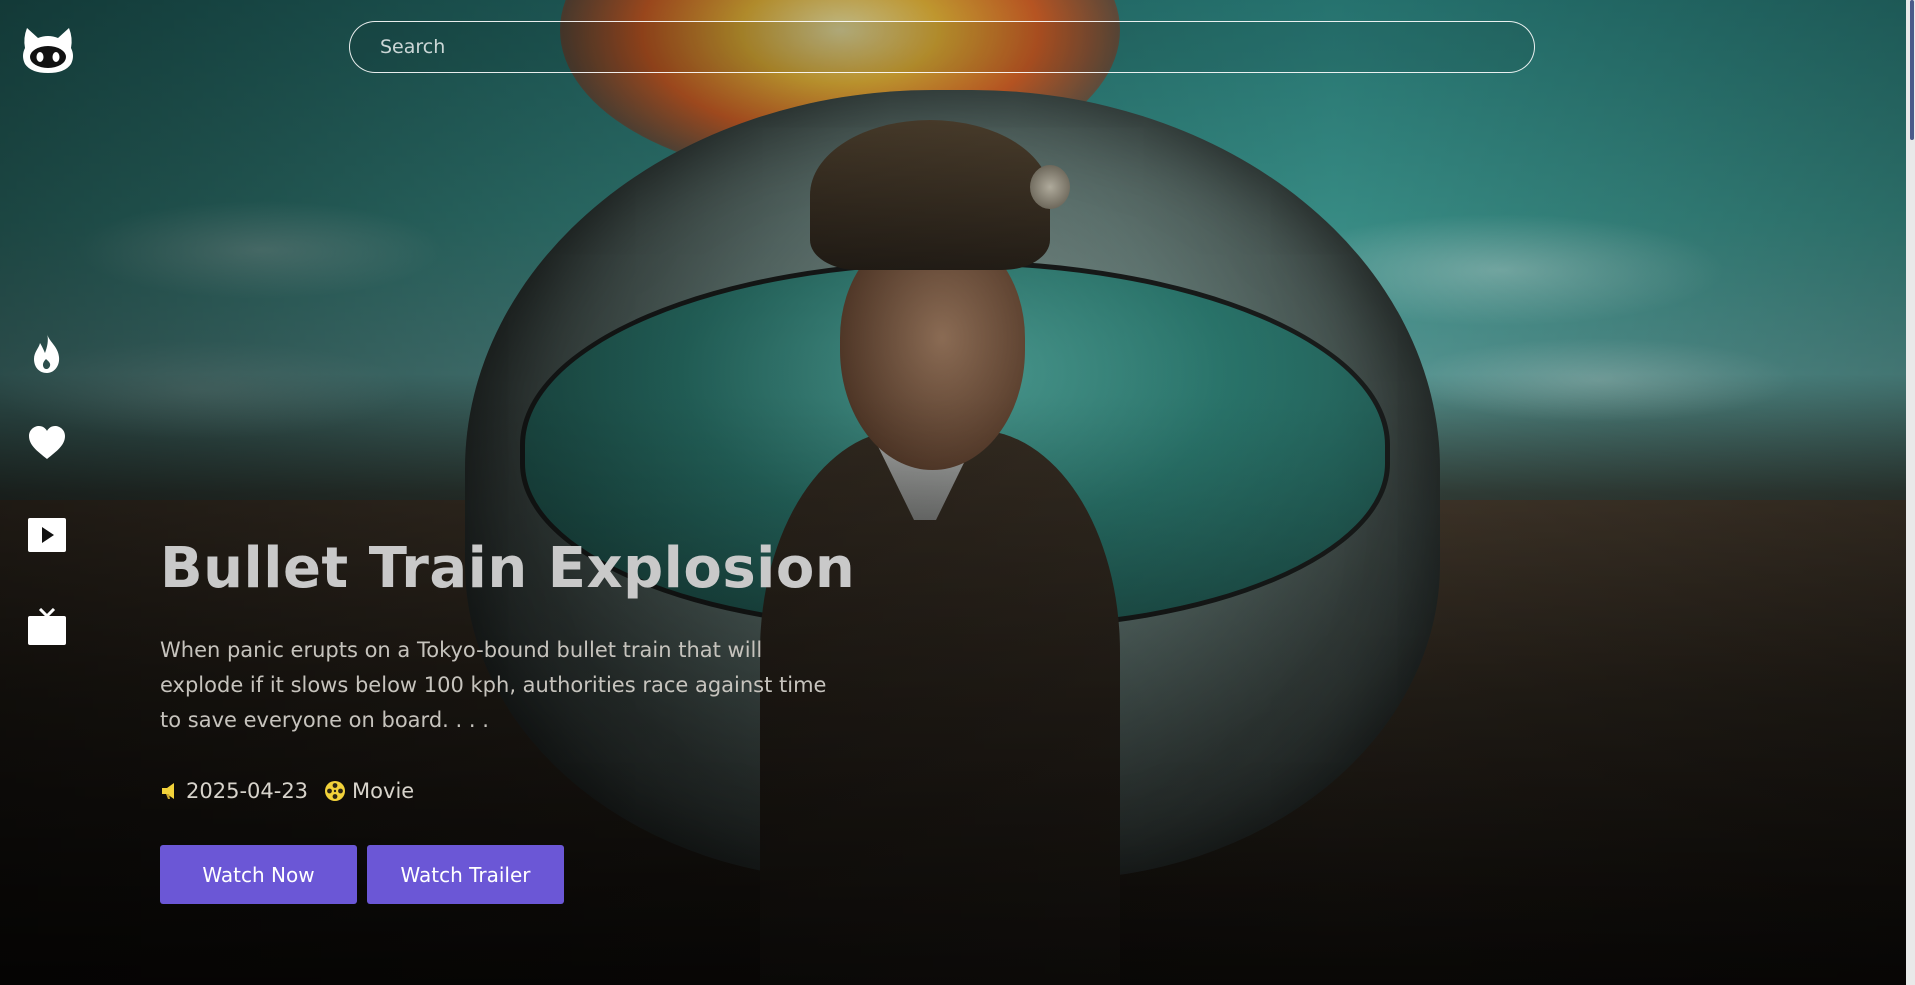 This screenshot has width=1915, height=985. I want to click on page-scrollbar, so click(1910, 492).